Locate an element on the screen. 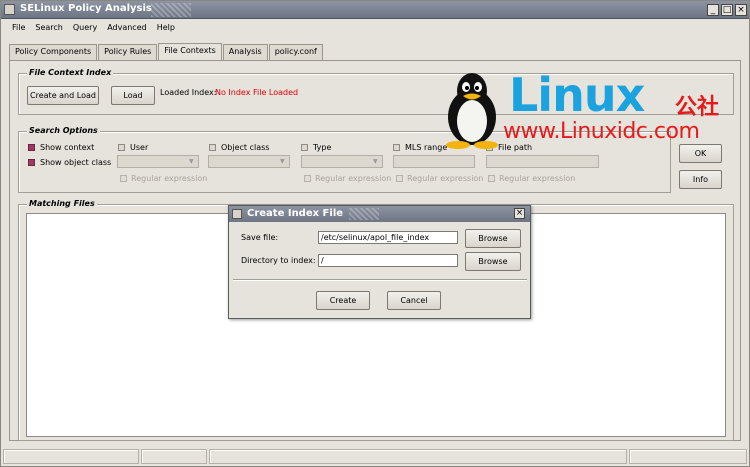 This screenshot has height=467, width=750. dialog-title: Create Index File is located at coordinates (295, 213).